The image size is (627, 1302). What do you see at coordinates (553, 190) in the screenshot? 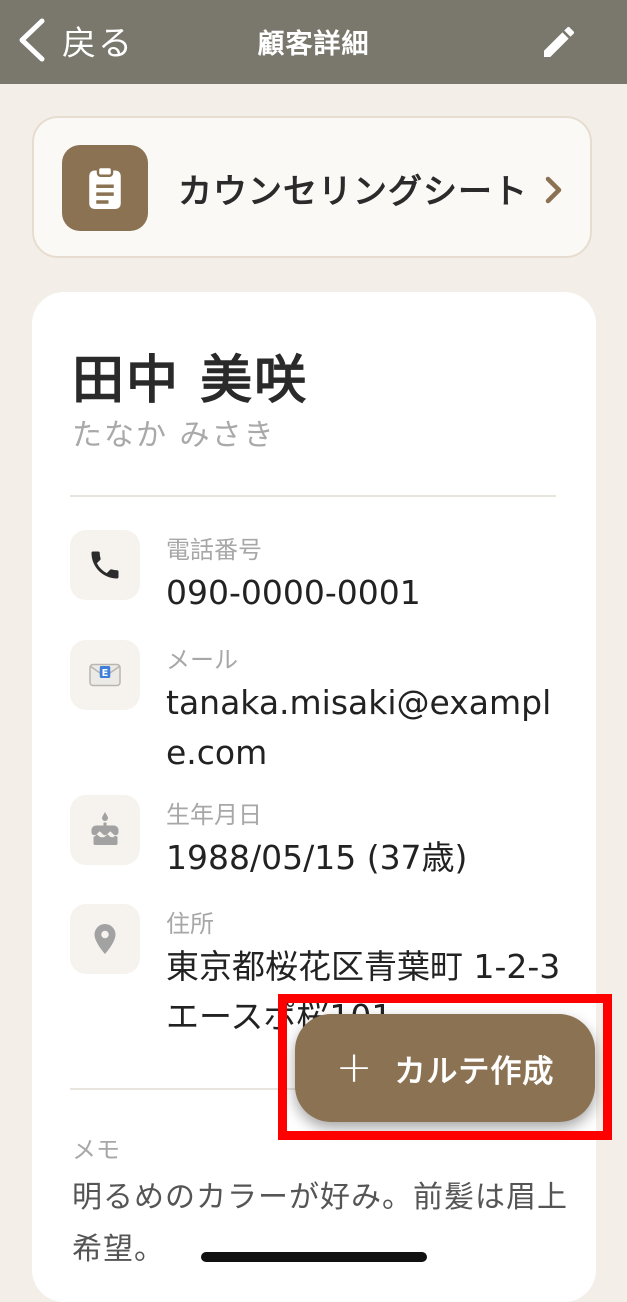
I see `chevron-right-icon` at bounding box center [553, 190].